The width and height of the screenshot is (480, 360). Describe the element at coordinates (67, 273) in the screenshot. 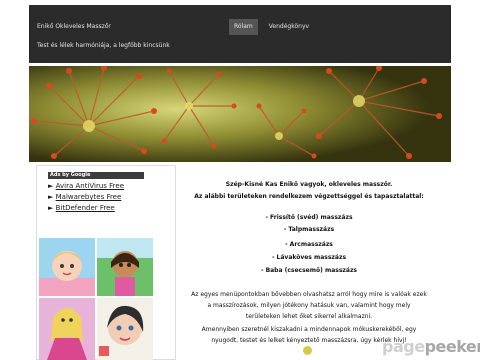

I see `baby-cartoon-image` at that location.